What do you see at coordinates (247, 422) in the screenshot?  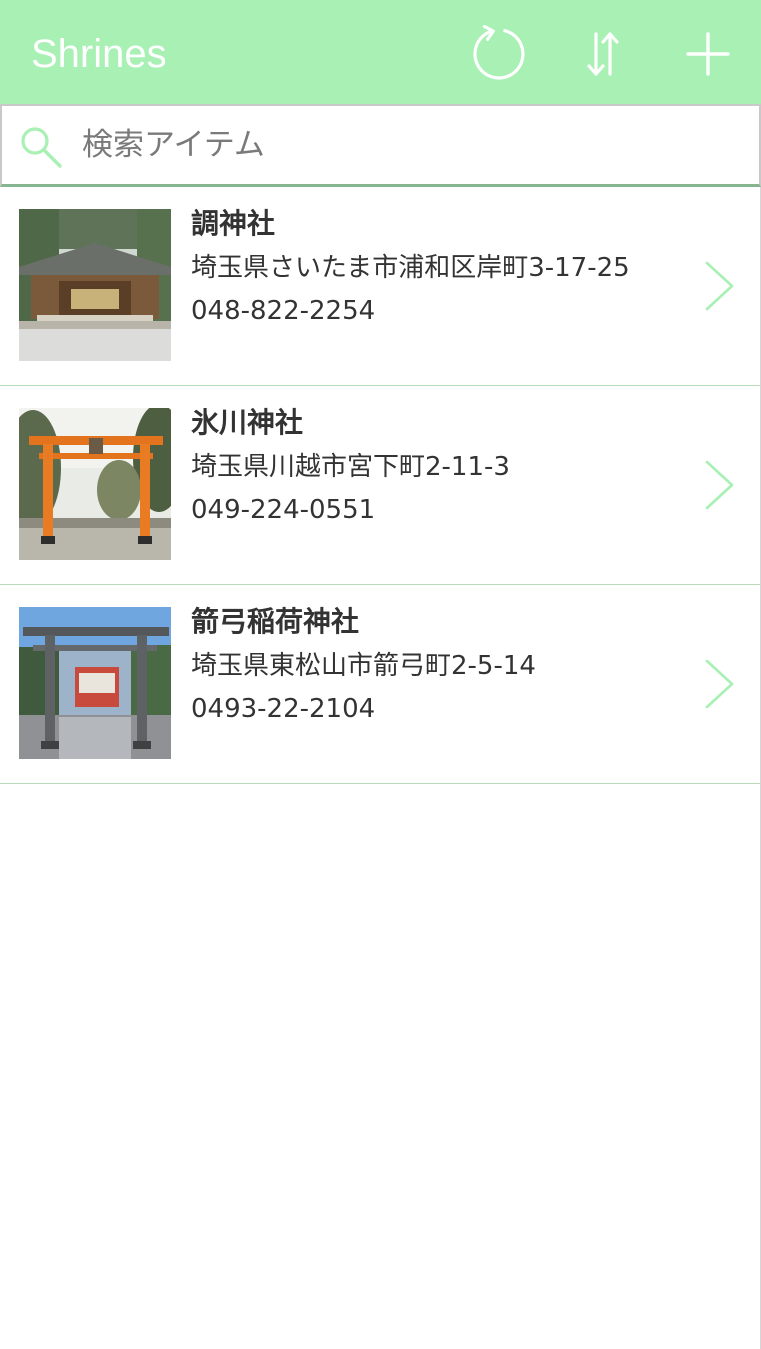 I see `shrine-name: 氷川神社` at bounding box center [247, 422].